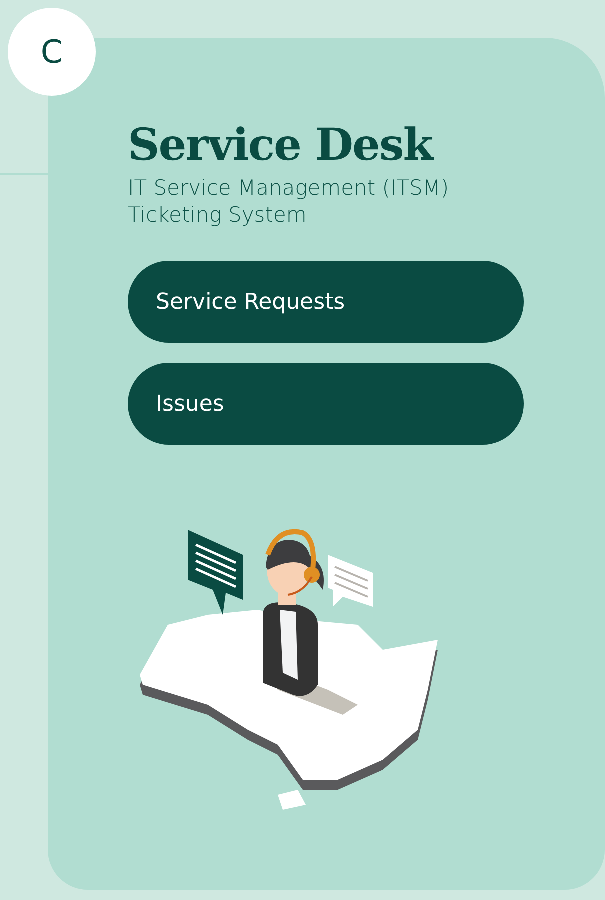 The height and width of the screenshot is (900, 605). Describe the element at coordinates (326, 302) in the screenshot. I see `menu-button: Service Requests` at that location.